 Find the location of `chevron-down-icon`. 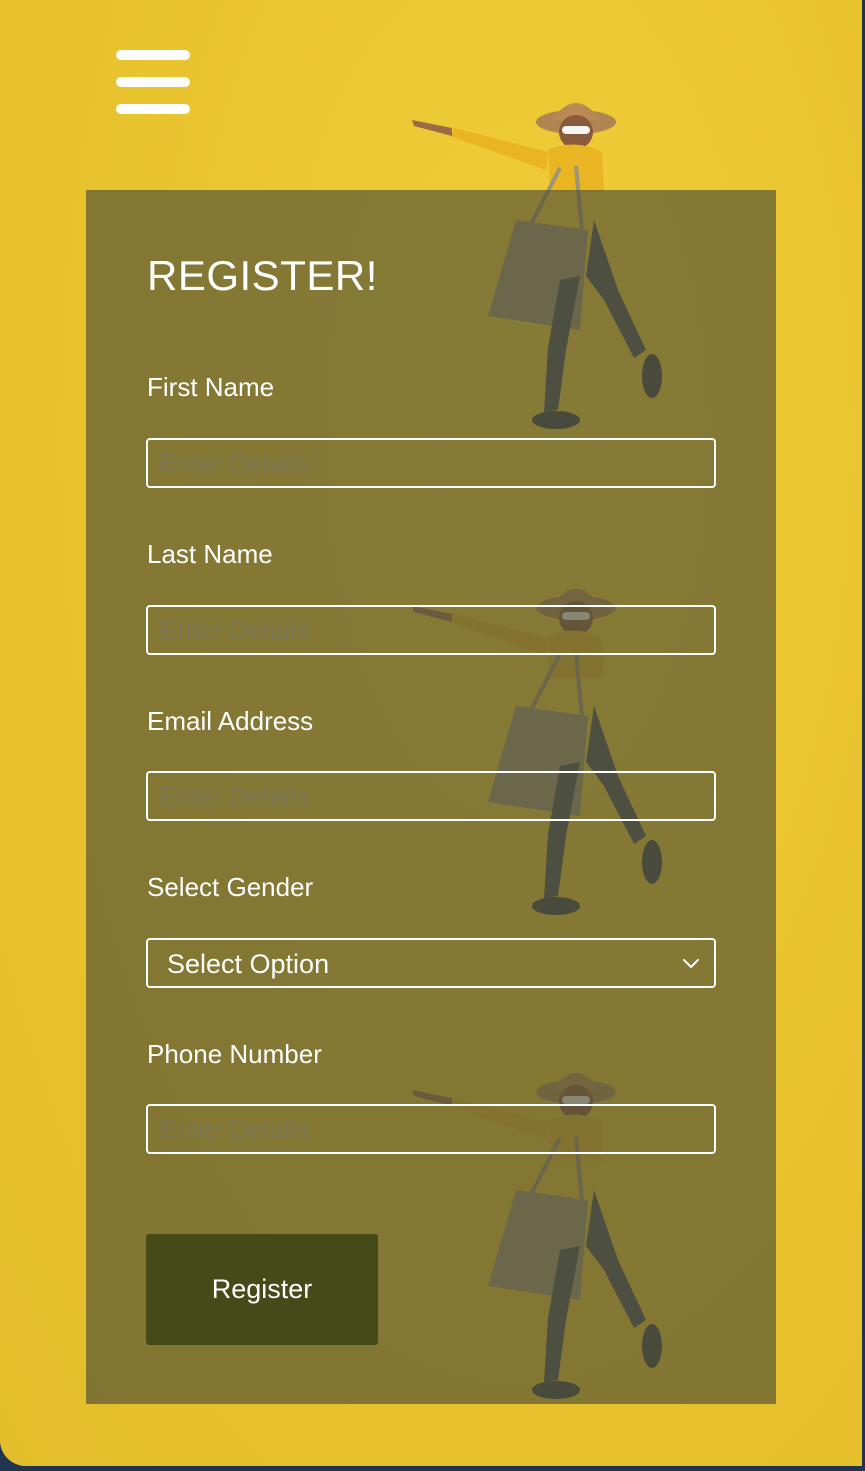

chevron-down-icon is located at coordinates (691, 963).